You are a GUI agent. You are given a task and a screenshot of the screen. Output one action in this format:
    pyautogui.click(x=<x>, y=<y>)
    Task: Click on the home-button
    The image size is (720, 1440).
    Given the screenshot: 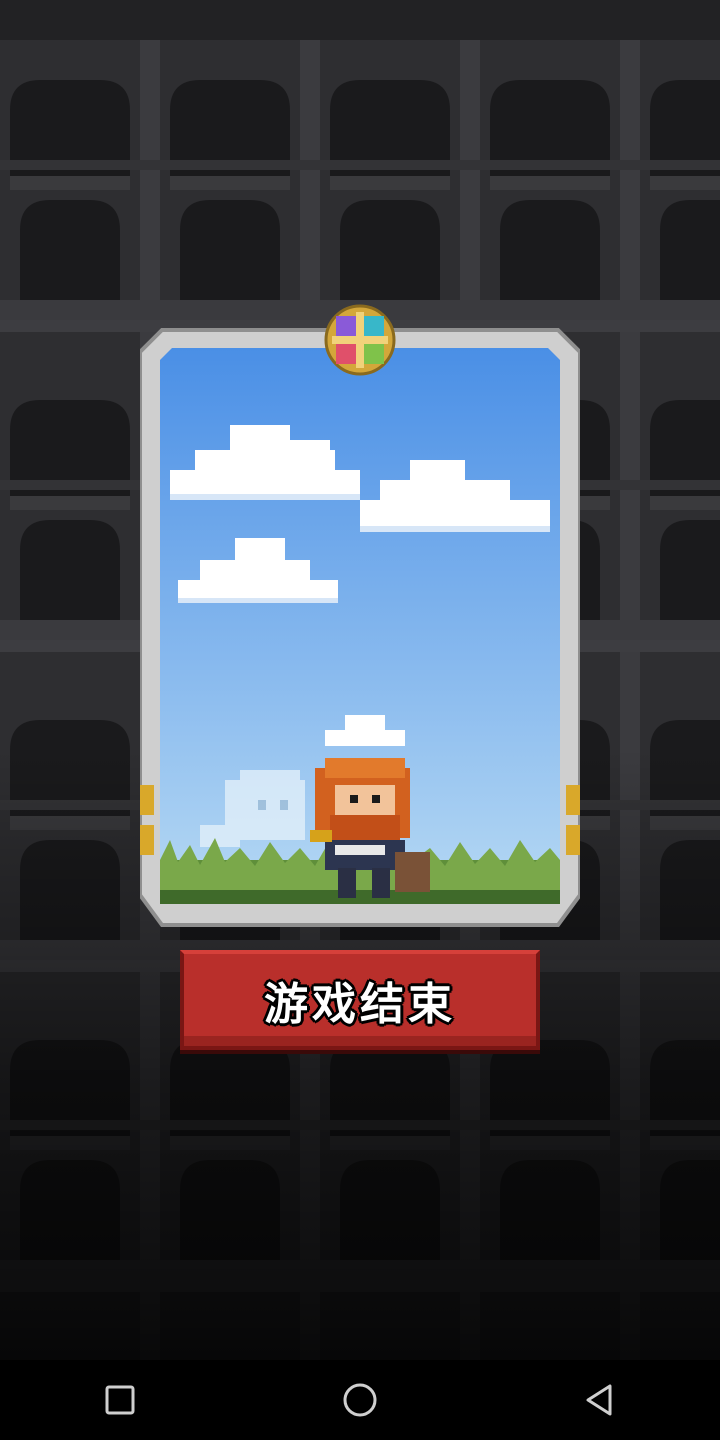 What is the action you would take?
    pyautogui.click(x=360, y=1400)
    